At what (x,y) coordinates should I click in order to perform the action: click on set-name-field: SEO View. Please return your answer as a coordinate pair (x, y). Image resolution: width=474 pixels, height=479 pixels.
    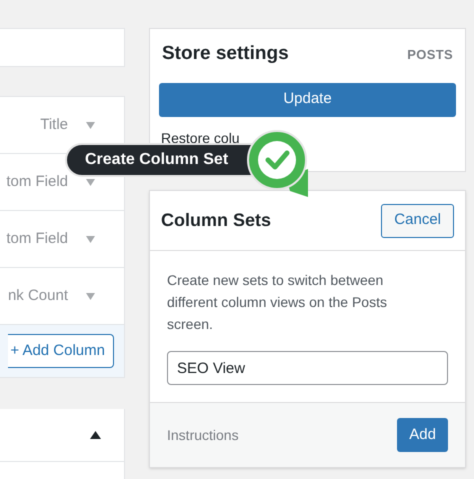
    Looking at the image, I should click on (307, 368).